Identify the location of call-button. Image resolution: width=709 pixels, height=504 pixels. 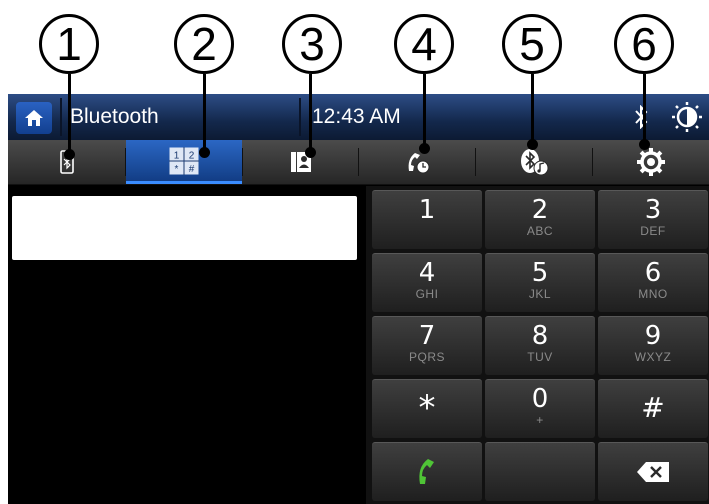
(427, 471).